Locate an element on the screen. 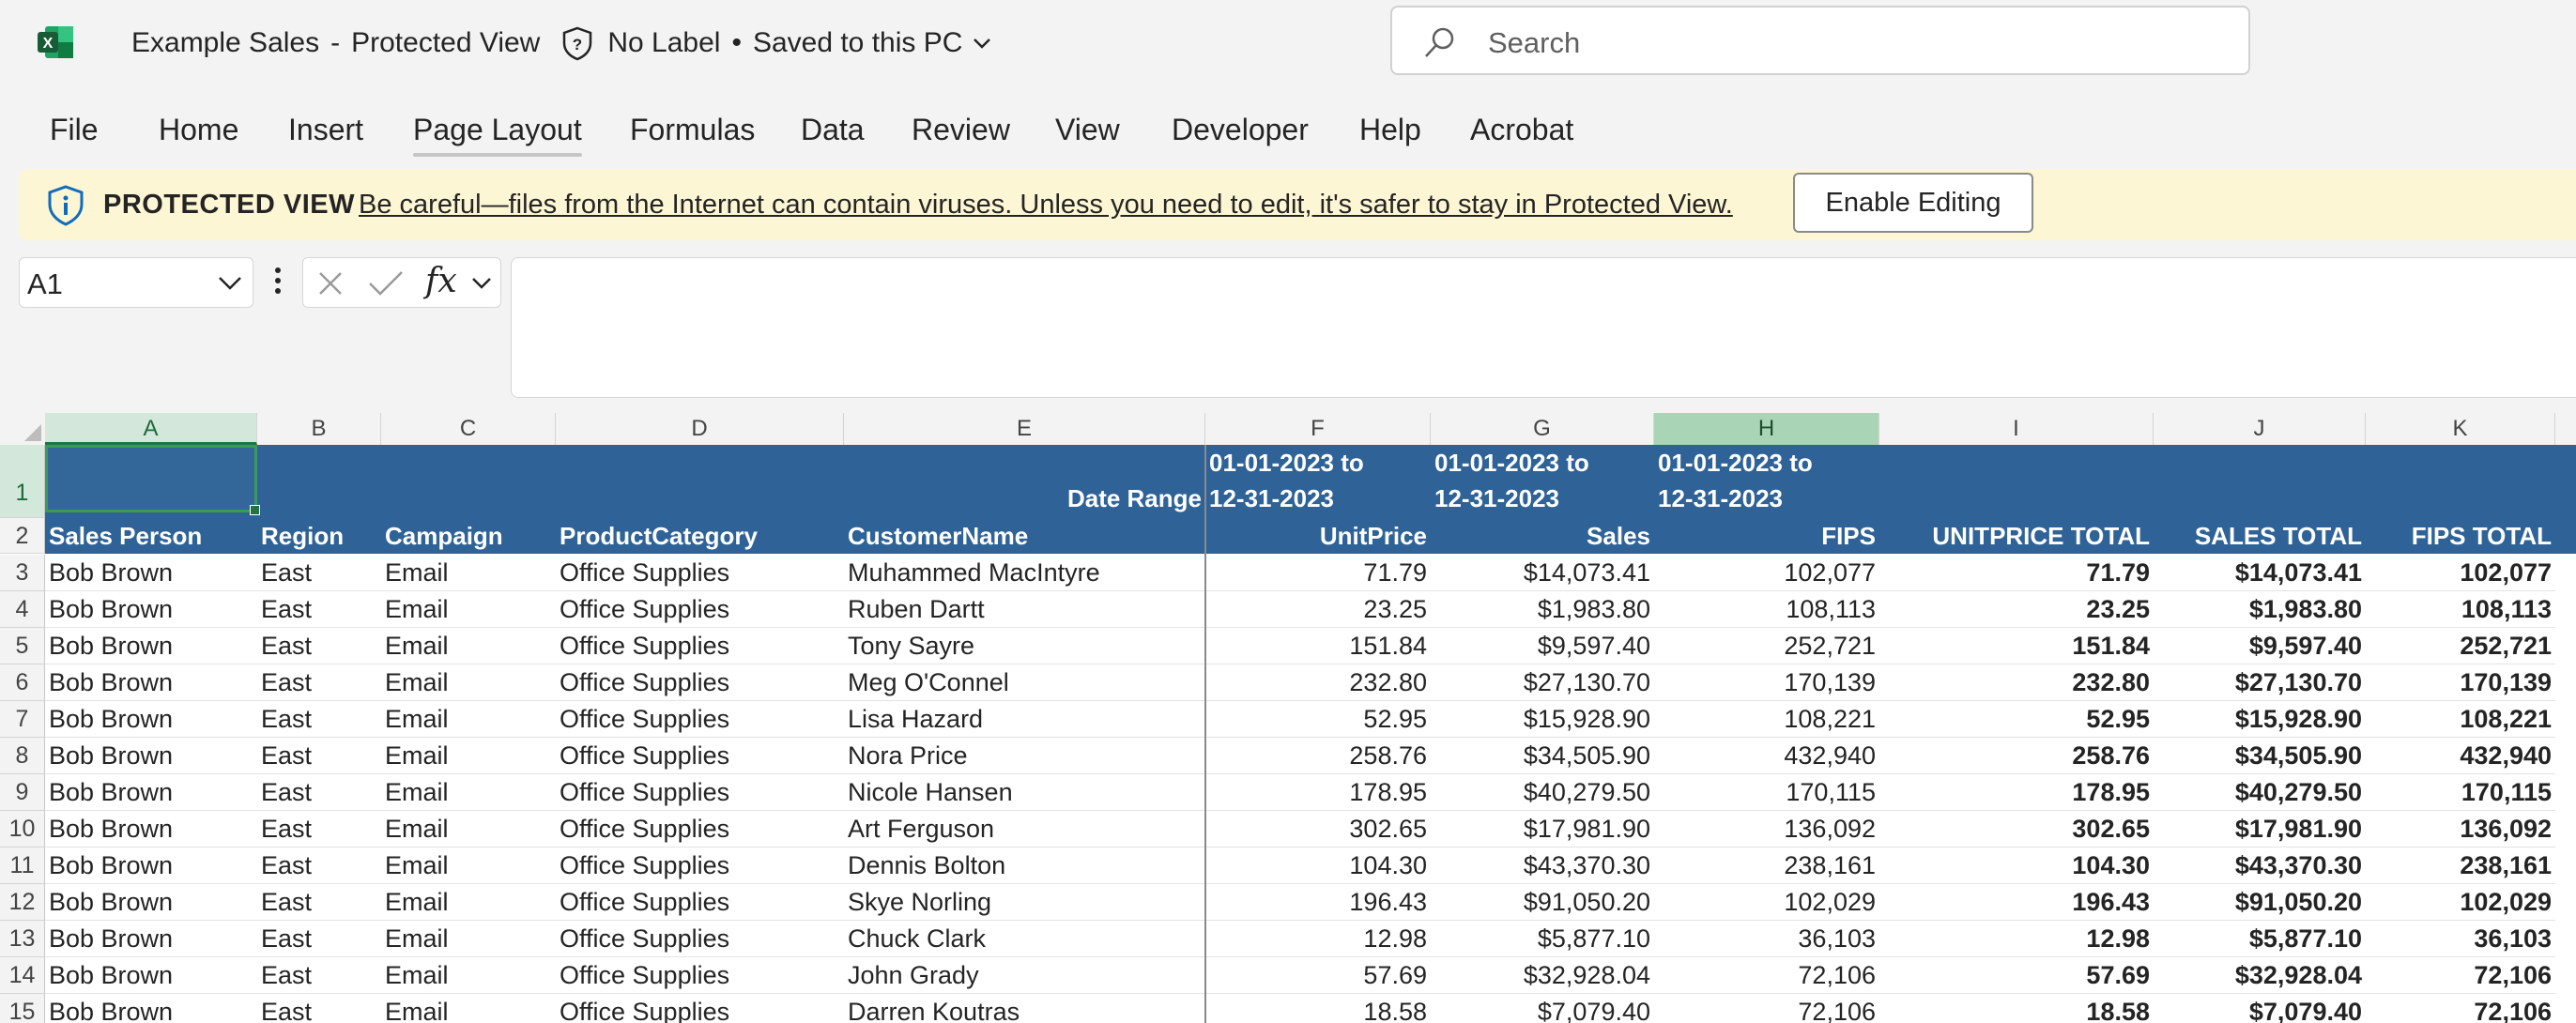 Image resolution: width=2576 pixels, height=1023 pixels. table-cell: $40,279.50 is located at coordinates (2260, 792).